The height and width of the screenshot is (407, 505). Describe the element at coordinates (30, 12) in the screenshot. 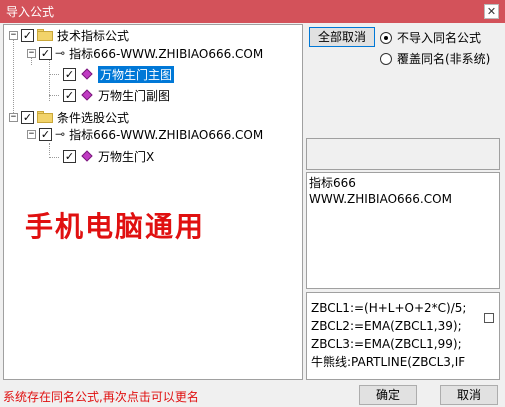

I see `window-title: 导入公式` at that location.